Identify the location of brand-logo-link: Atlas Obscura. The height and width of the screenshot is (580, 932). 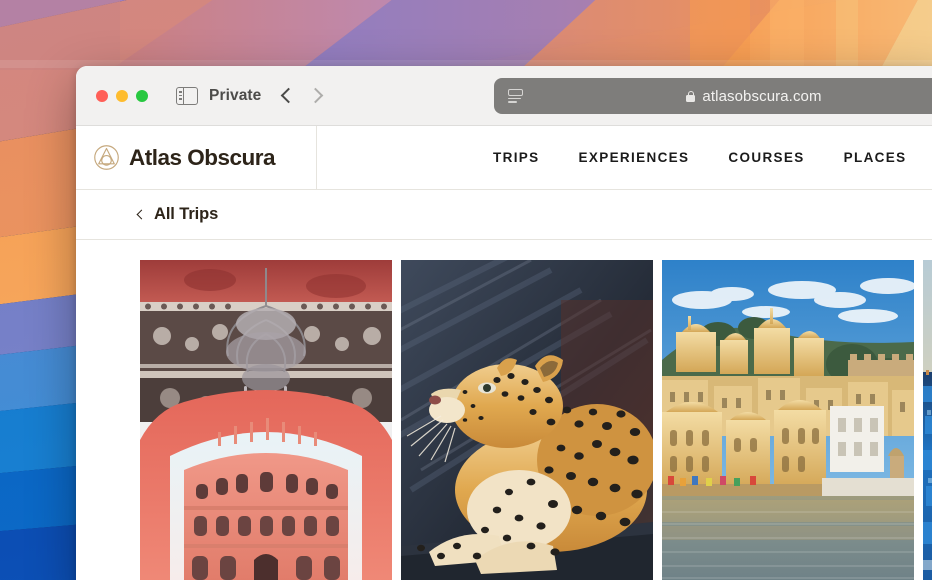
(196, 157).